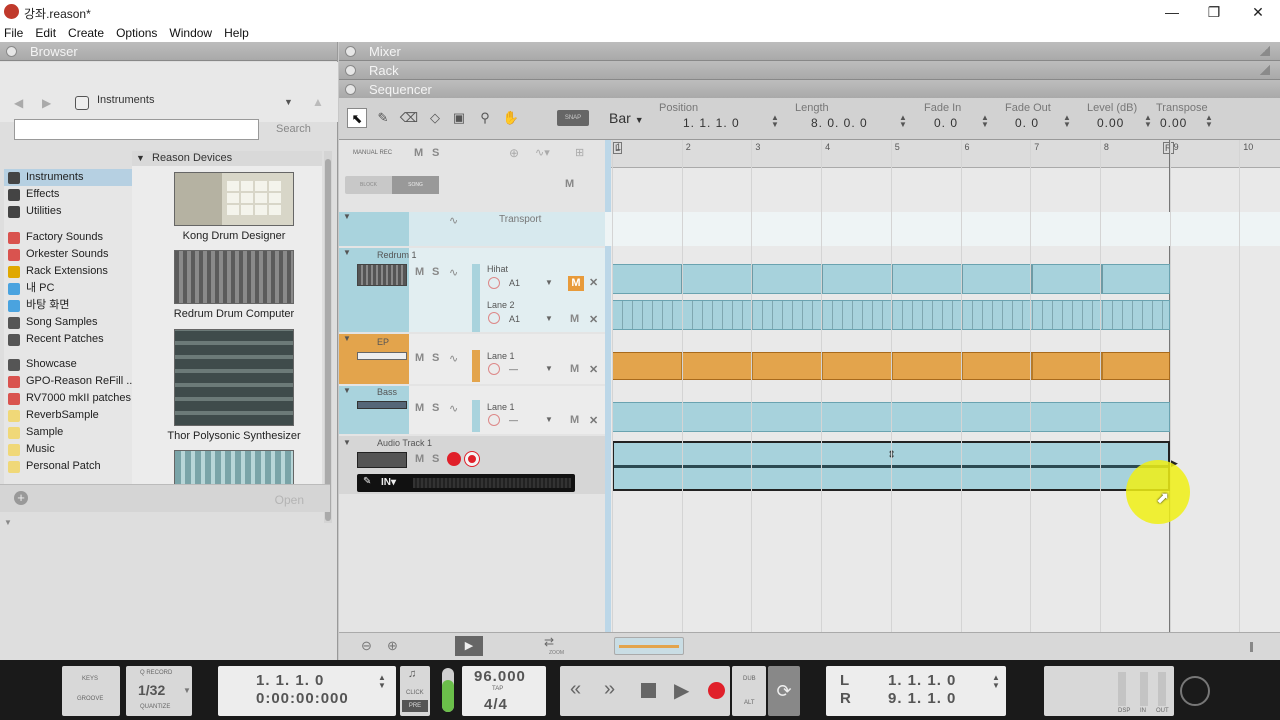  Describe the element at coordinates (576, 283) in the screenshot. I see `lane-mute-button-active: M` at that location.